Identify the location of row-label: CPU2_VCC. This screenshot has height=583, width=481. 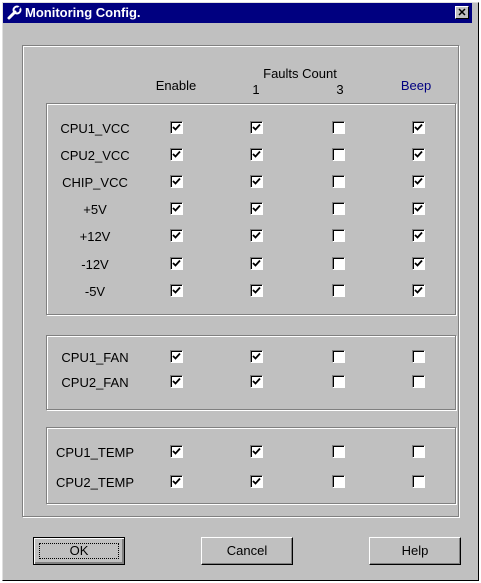
(95, 155).